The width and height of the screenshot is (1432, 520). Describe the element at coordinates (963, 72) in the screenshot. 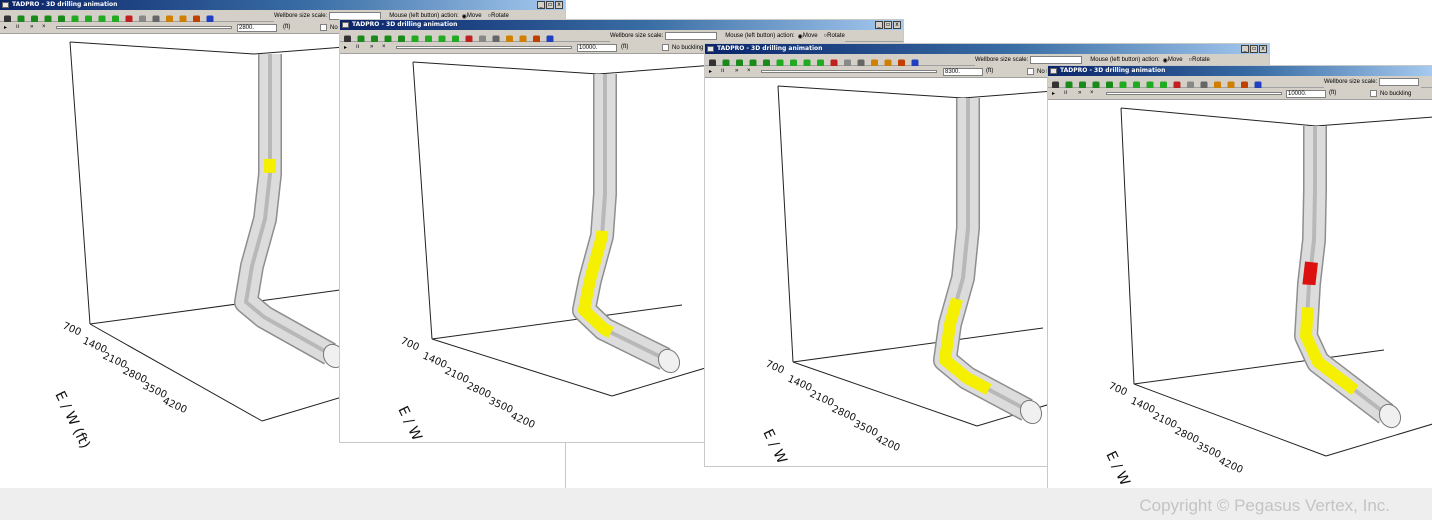

I see `depth-field: 8300.` at that location.